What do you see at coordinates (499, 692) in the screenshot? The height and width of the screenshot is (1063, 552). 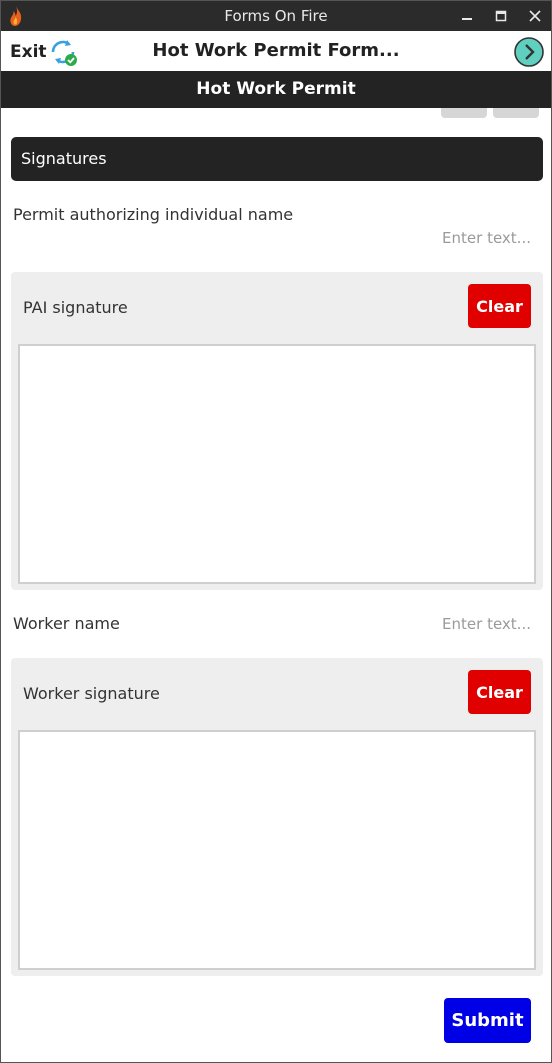 I see `worker-clear-button: Clear` at bounding box center [499, 692].